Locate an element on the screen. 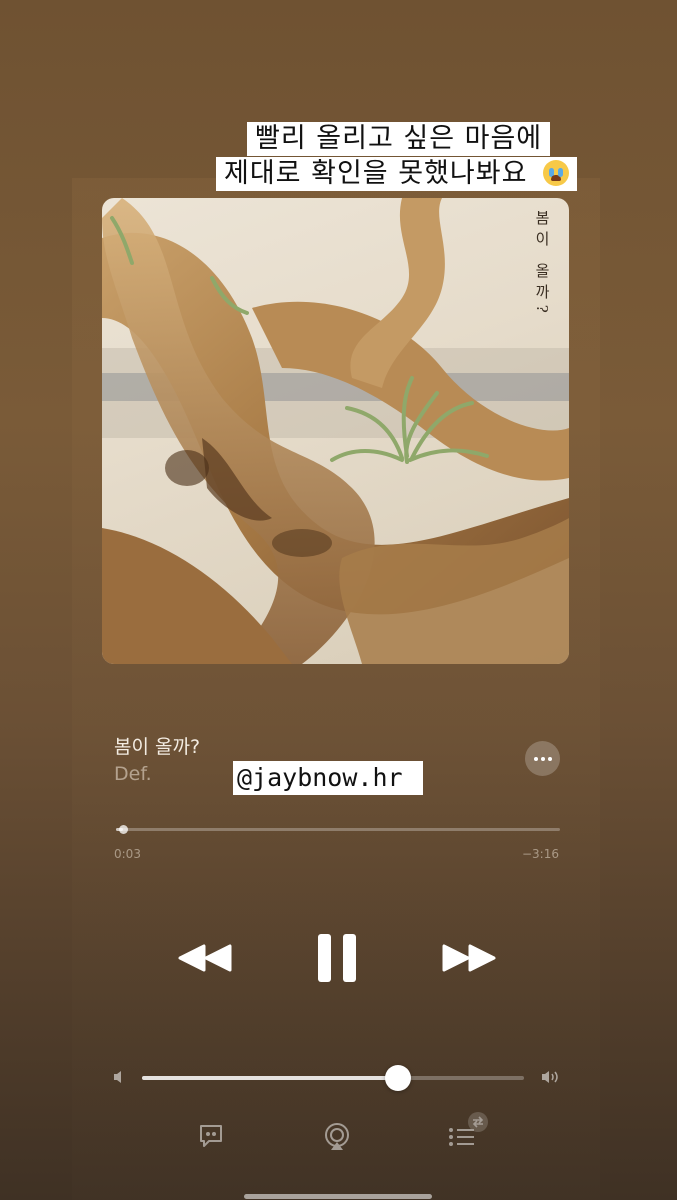  volume-knob is located at coordinates (397, 1078).